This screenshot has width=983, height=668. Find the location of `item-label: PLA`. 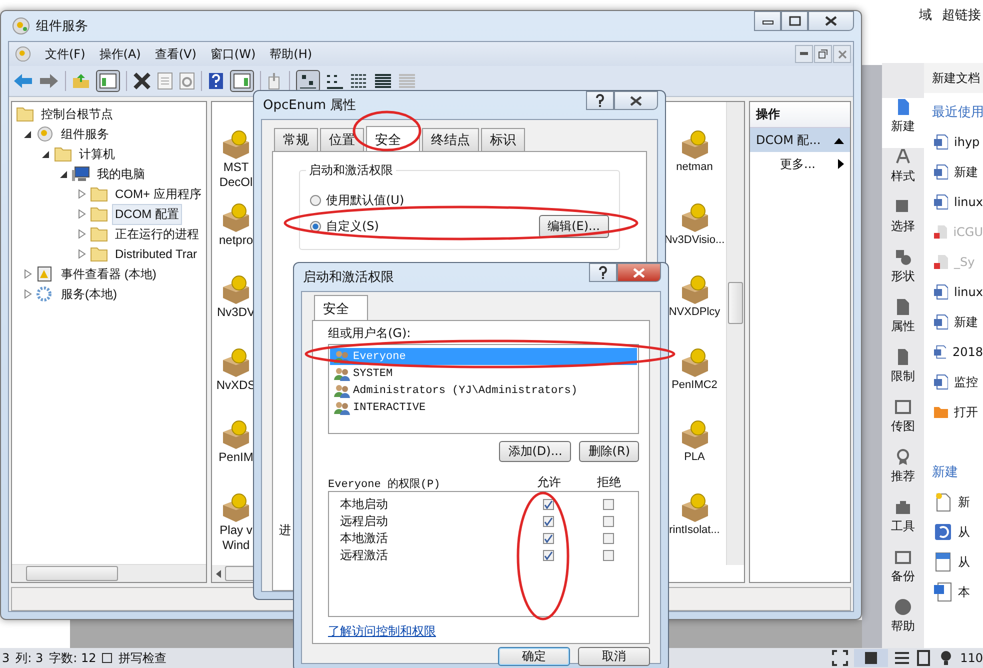

item-label: PLA is located at coordinates (694, 457).